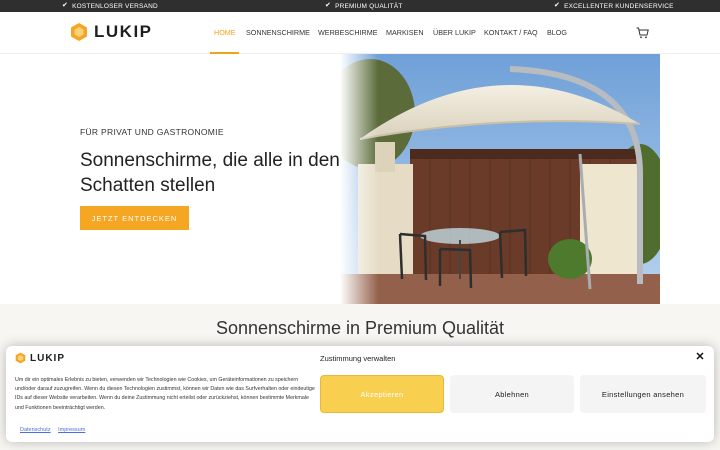  I want to click on cart-icon, so click(642, 33).